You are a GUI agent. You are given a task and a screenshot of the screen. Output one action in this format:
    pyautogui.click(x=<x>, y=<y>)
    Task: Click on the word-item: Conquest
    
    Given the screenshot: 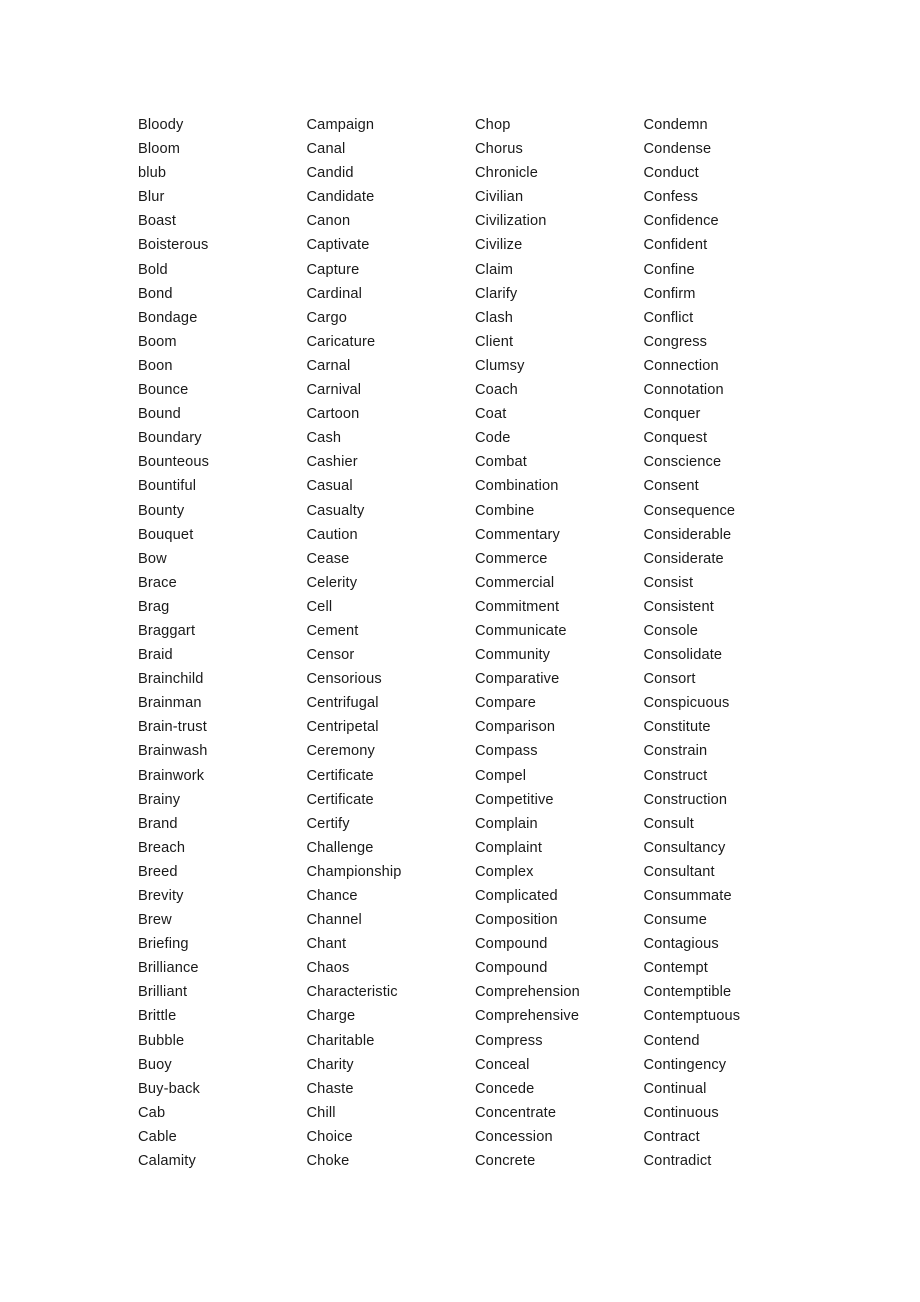 What is the action you would take?
    pyautogui.click(x=675, y=438)
    